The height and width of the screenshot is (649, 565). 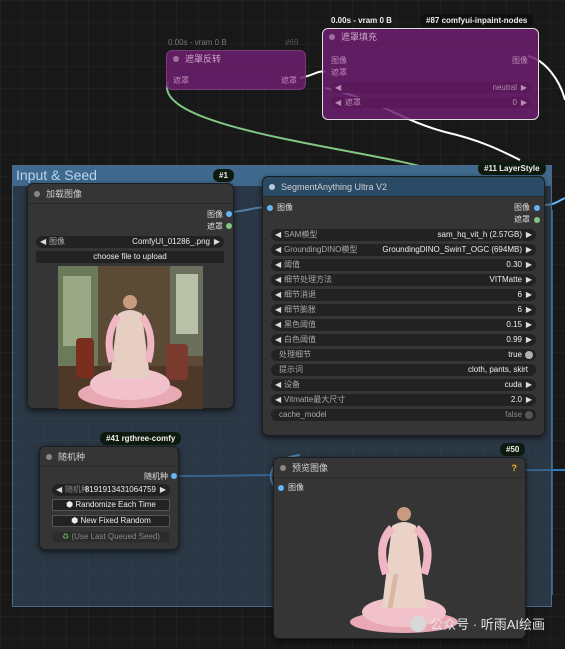 I want to click on vitmatte-size-widget: ◀ Vitmatte最大尺寸 2.0 ▶, so click(x=403, y=400).